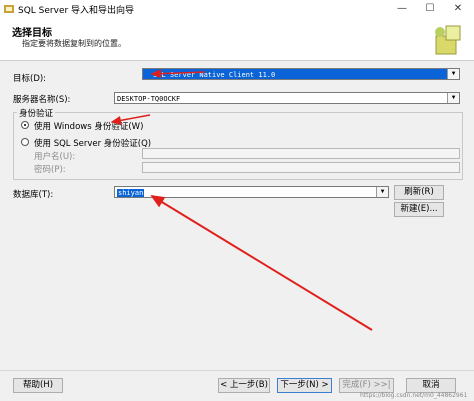  Describe the element at coordinates (366, 385) in the screenshot. I see `finish-button: 完成(F) >>|` at that location.